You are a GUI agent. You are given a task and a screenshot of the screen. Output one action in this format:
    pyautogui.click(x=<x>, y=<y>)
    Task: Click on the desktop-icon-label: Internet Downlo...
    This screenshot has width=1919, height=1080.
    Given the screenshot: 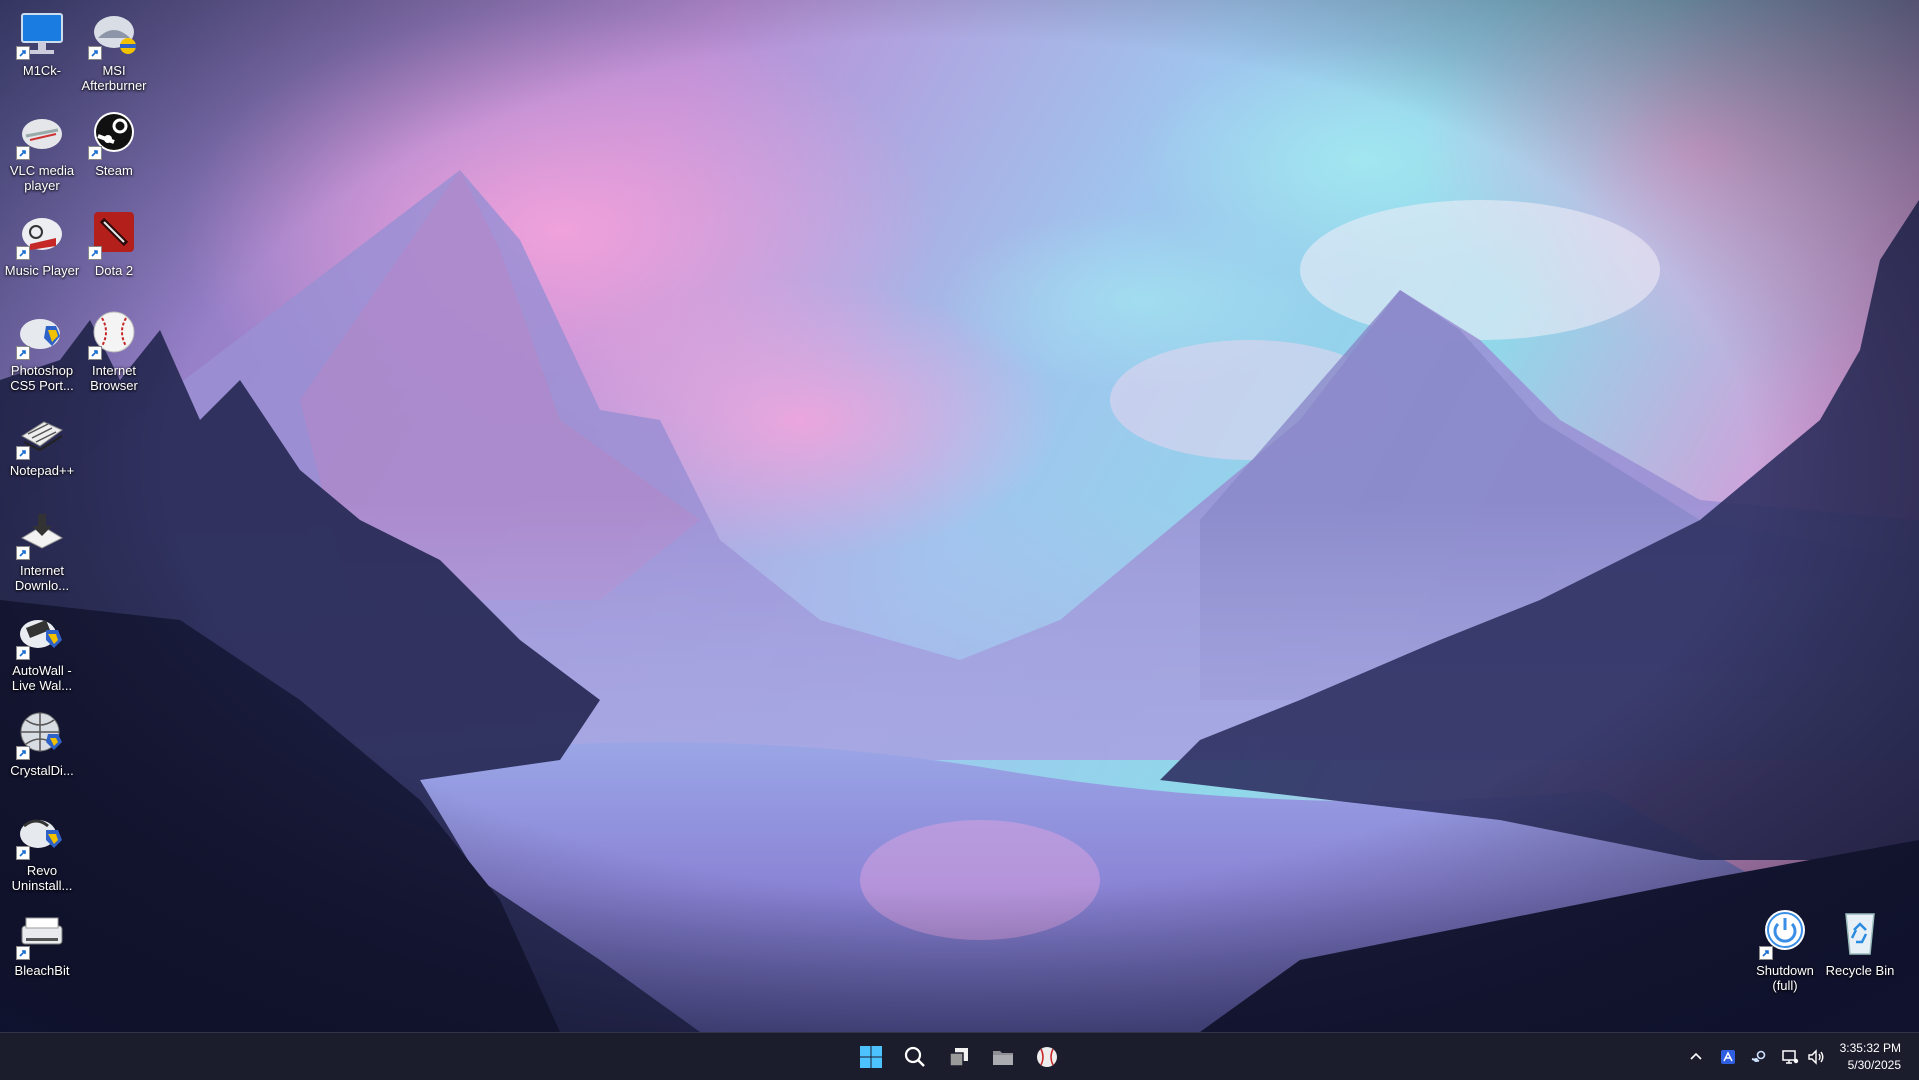 What is the action you would take?
    pyautogui.click(x=42, y=578)
    